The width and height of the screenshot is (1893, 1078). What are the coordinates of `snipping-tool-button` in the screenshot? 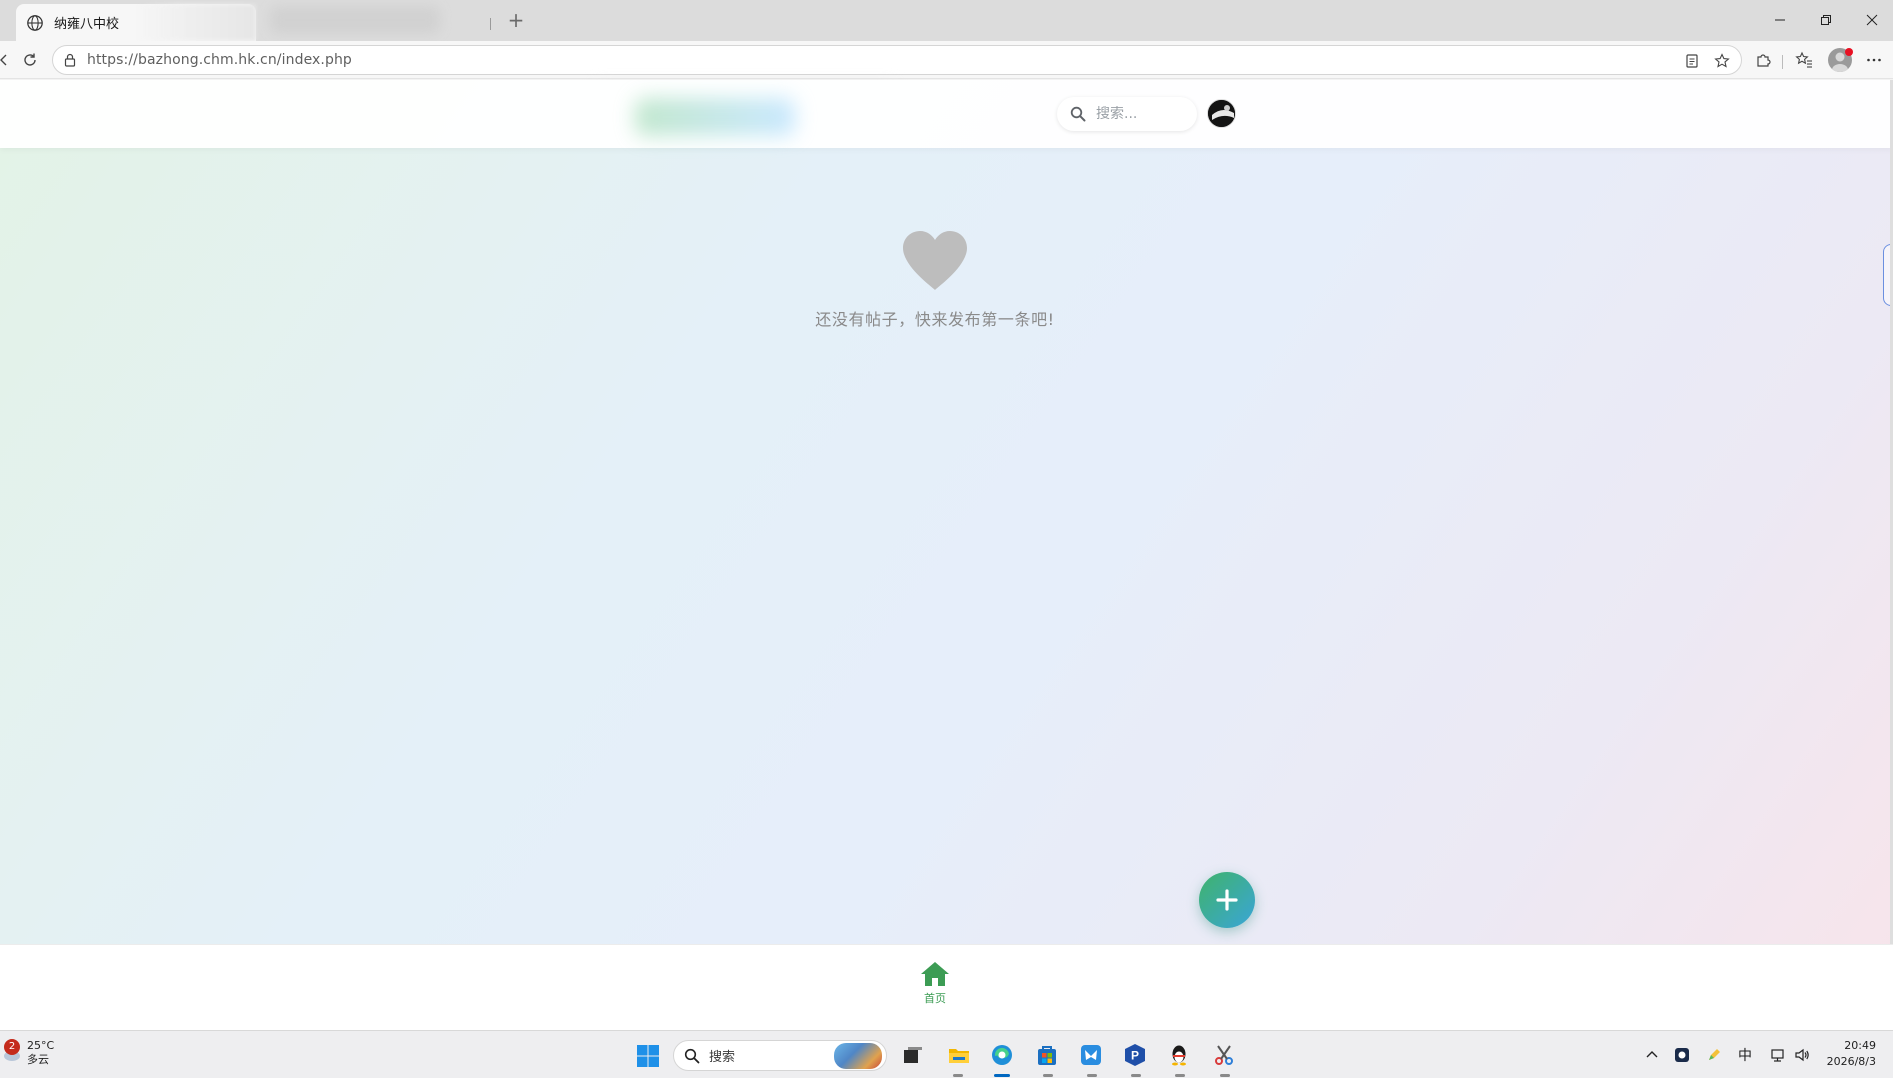 It's located at (1224, 1055).